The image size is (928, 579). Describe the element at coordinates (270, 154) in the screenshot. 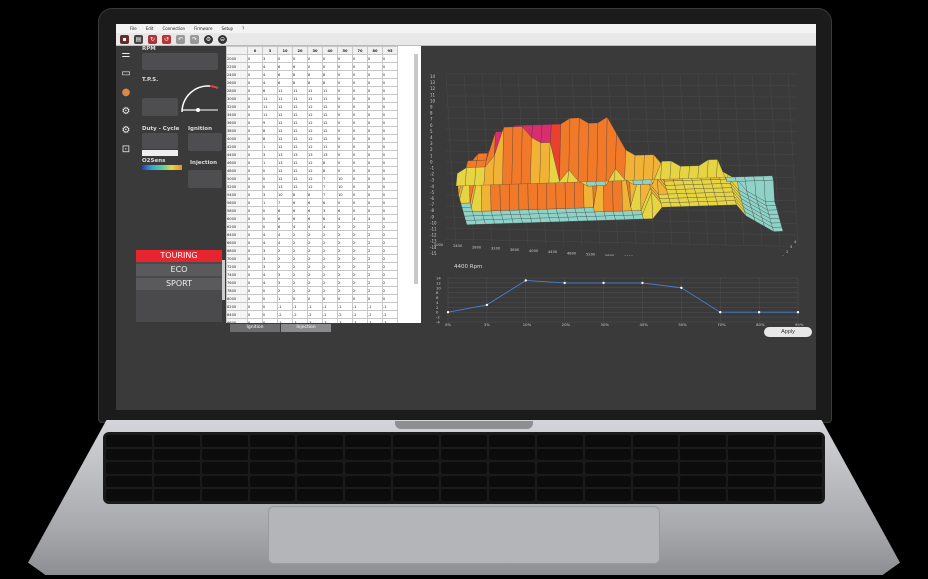

I see `table-cell: 3` at that location.